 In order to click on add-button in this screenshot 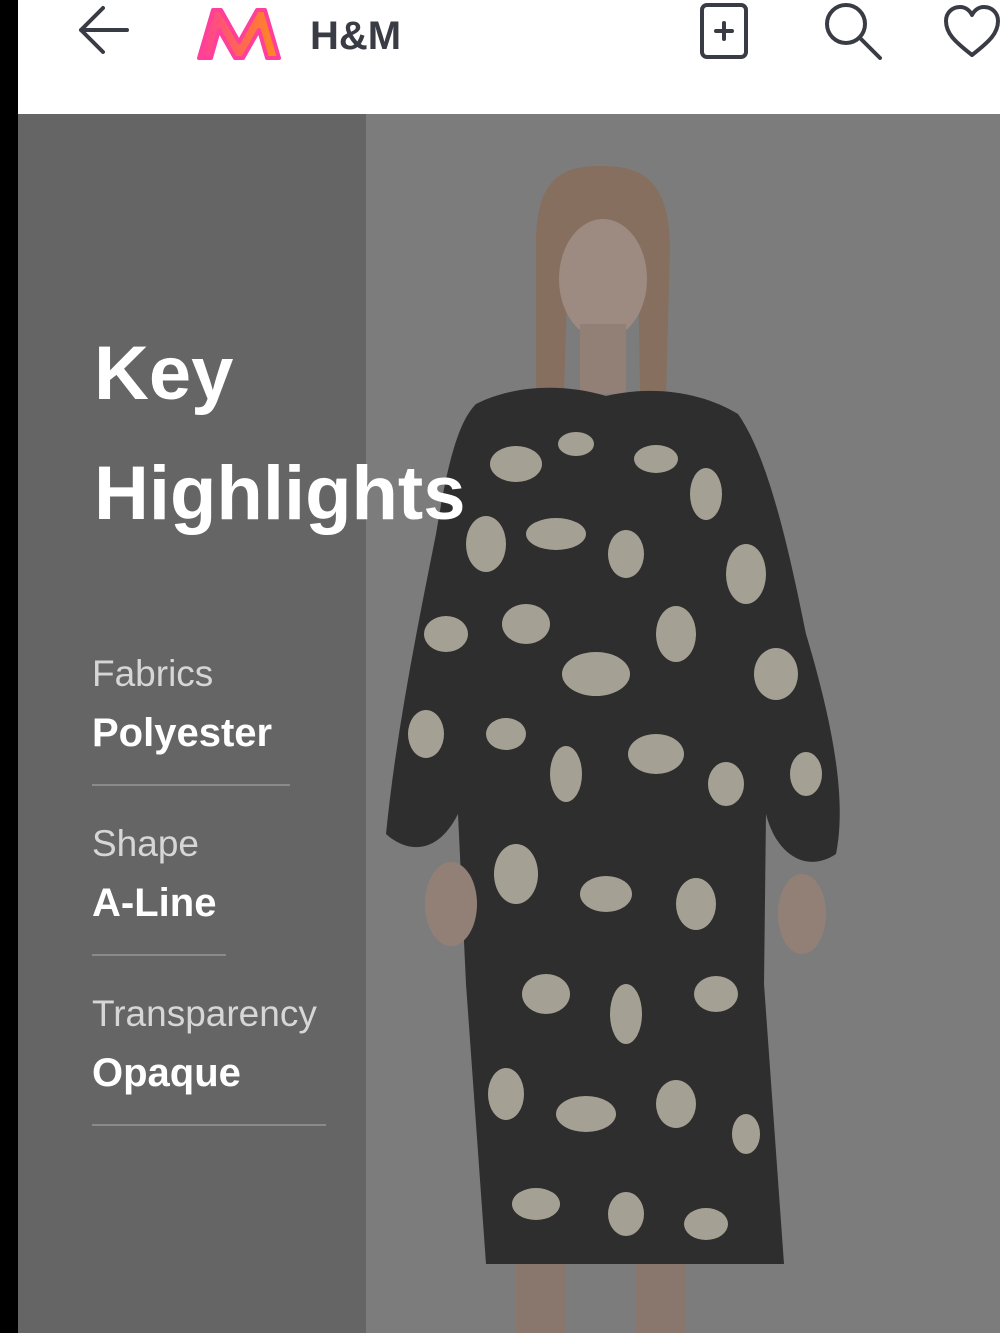, I will do `click(725, 31)`.